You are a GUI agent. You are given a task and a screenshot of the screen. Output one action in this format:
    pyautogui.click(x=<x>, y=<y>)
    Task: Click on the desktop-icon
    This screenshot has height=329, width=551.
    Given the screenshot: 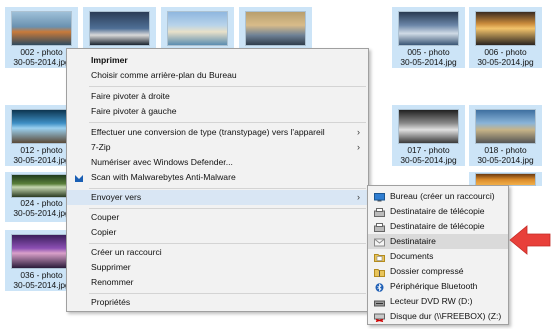 What is the action you would take?
    pyautogui.click(x=379, y=197)
    